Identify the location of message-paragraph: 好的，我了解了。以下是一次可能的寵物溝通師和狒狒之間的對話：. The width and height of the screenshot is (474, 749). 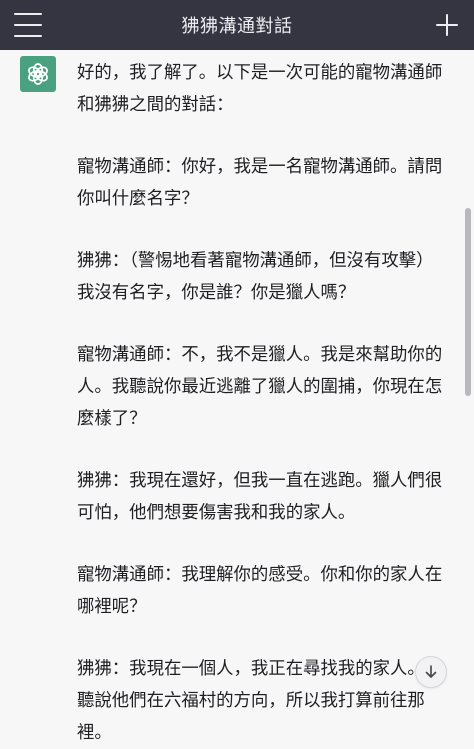
(260, 89).